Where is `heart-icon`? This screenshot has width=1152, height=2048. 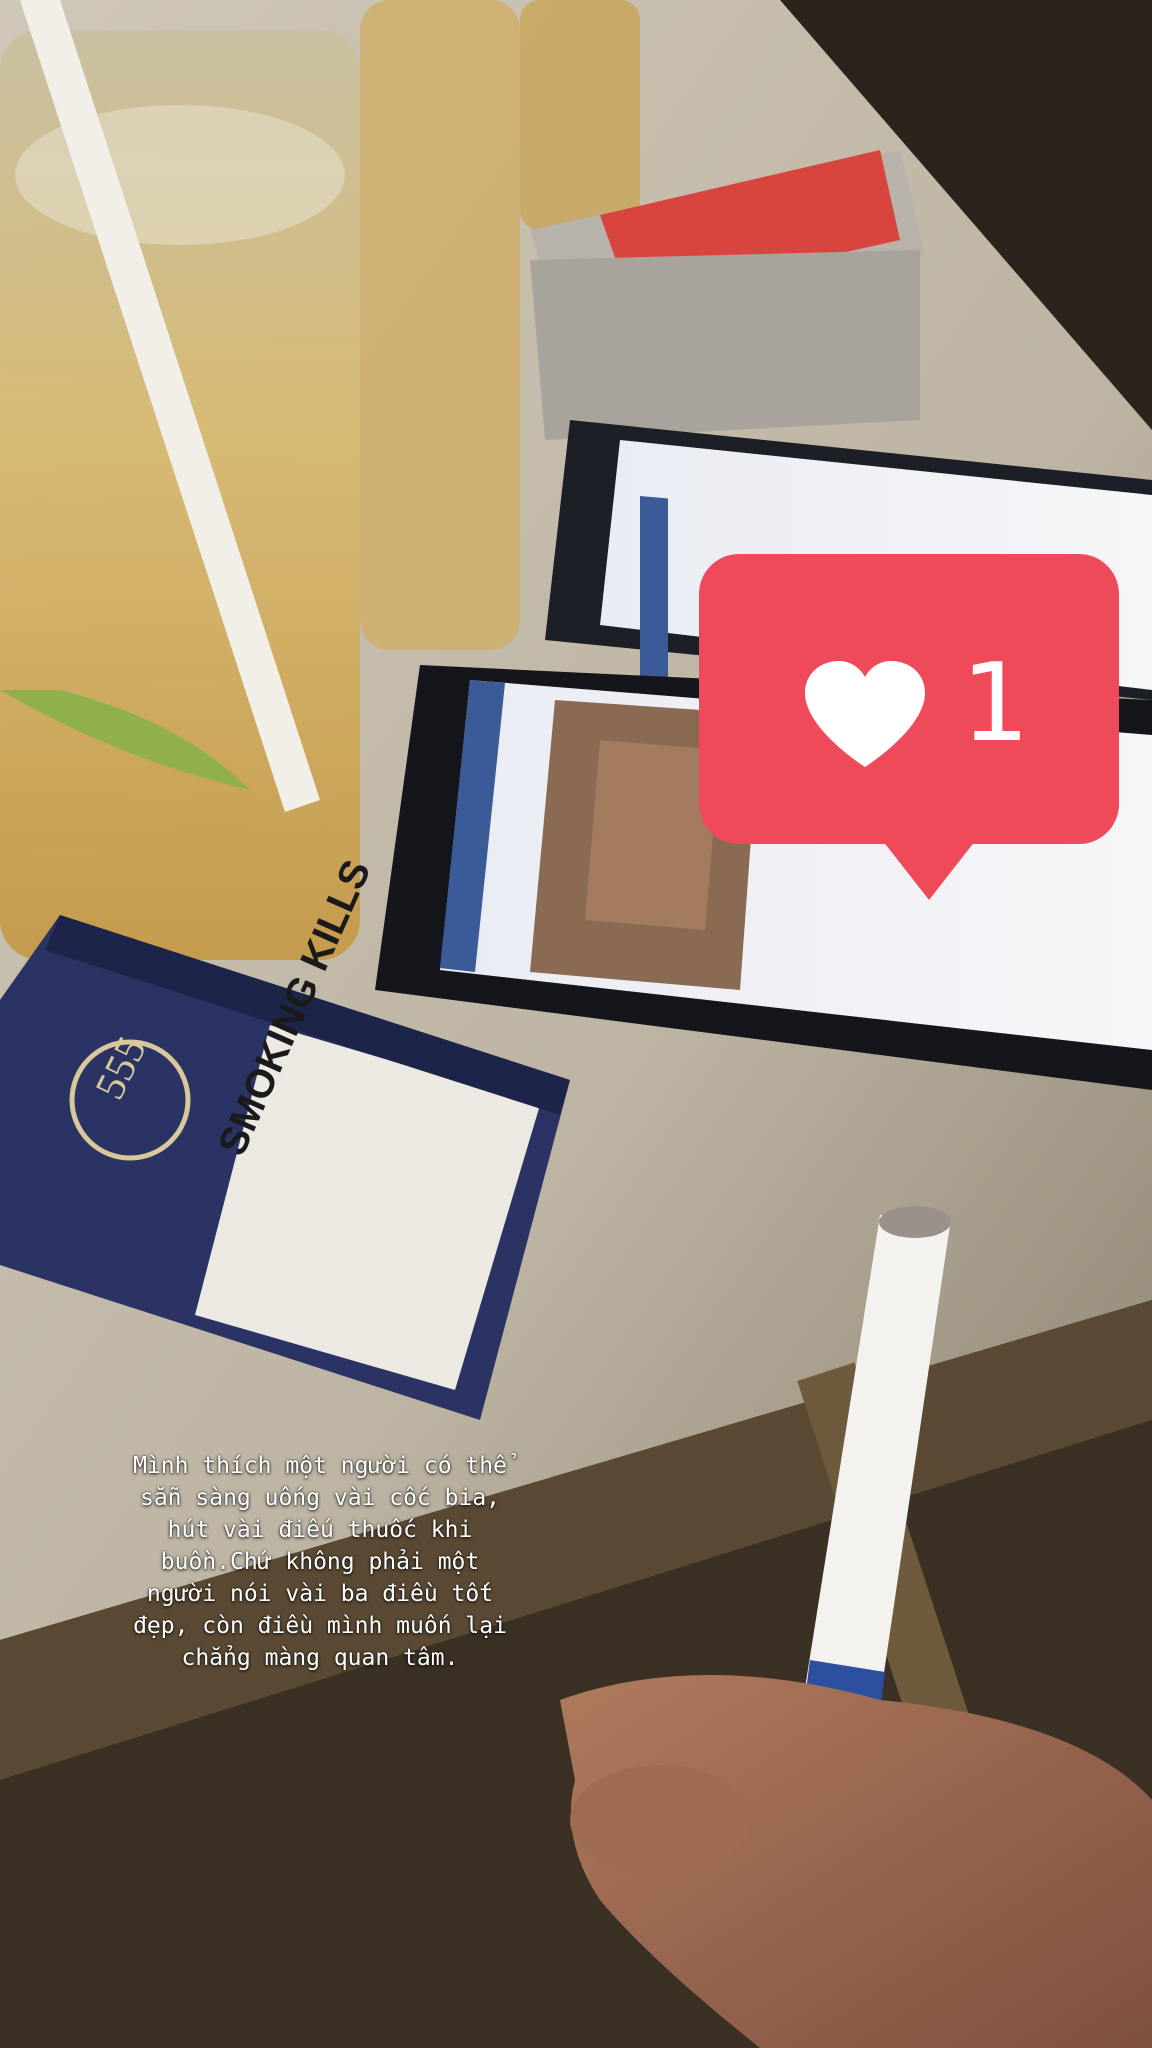 heart-icon is located at coordinates (865, 714).